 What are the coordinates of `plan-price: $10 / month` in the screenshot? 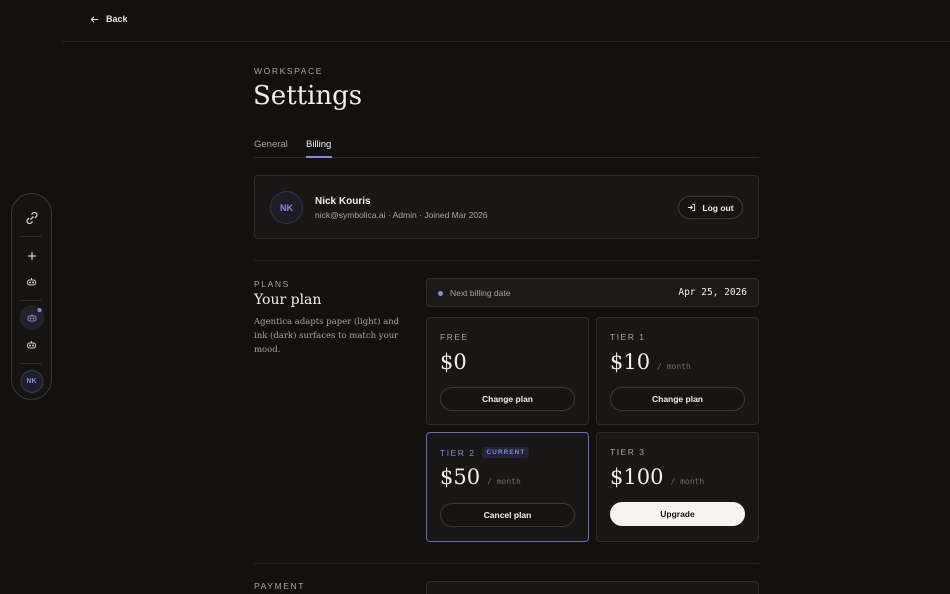 It's located at (650, 362).